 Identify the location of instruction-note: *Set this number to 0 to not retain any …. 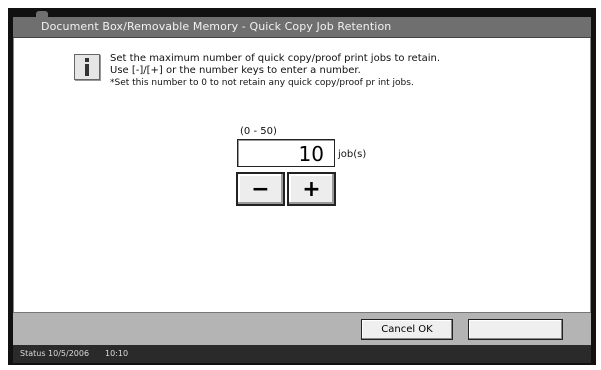
(262, 83).